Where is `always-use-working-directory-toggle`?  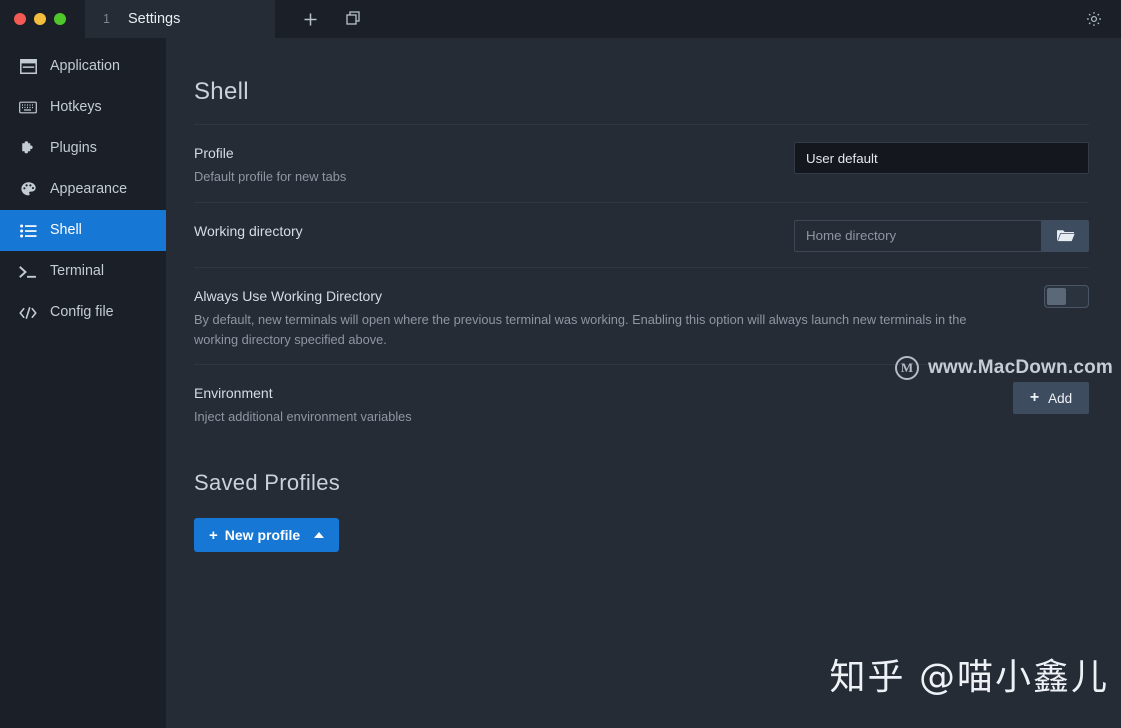
always-use-working-directory-toggle is located at coordinates (1066, 296).